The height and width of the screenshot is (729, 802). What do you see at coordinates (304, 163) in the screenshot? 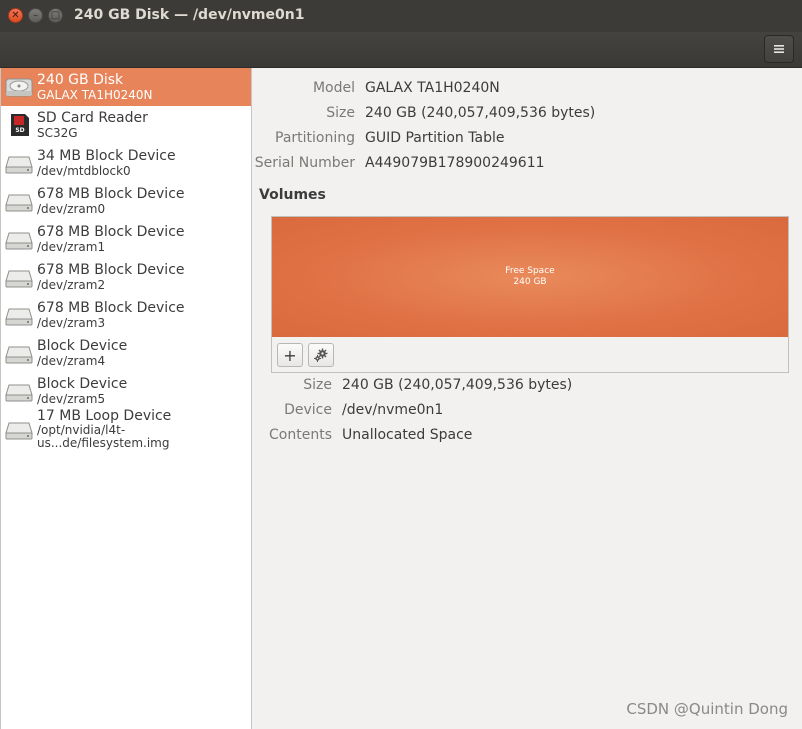
I see `serial-label: Serial Number` at bounding box center [304, 163].